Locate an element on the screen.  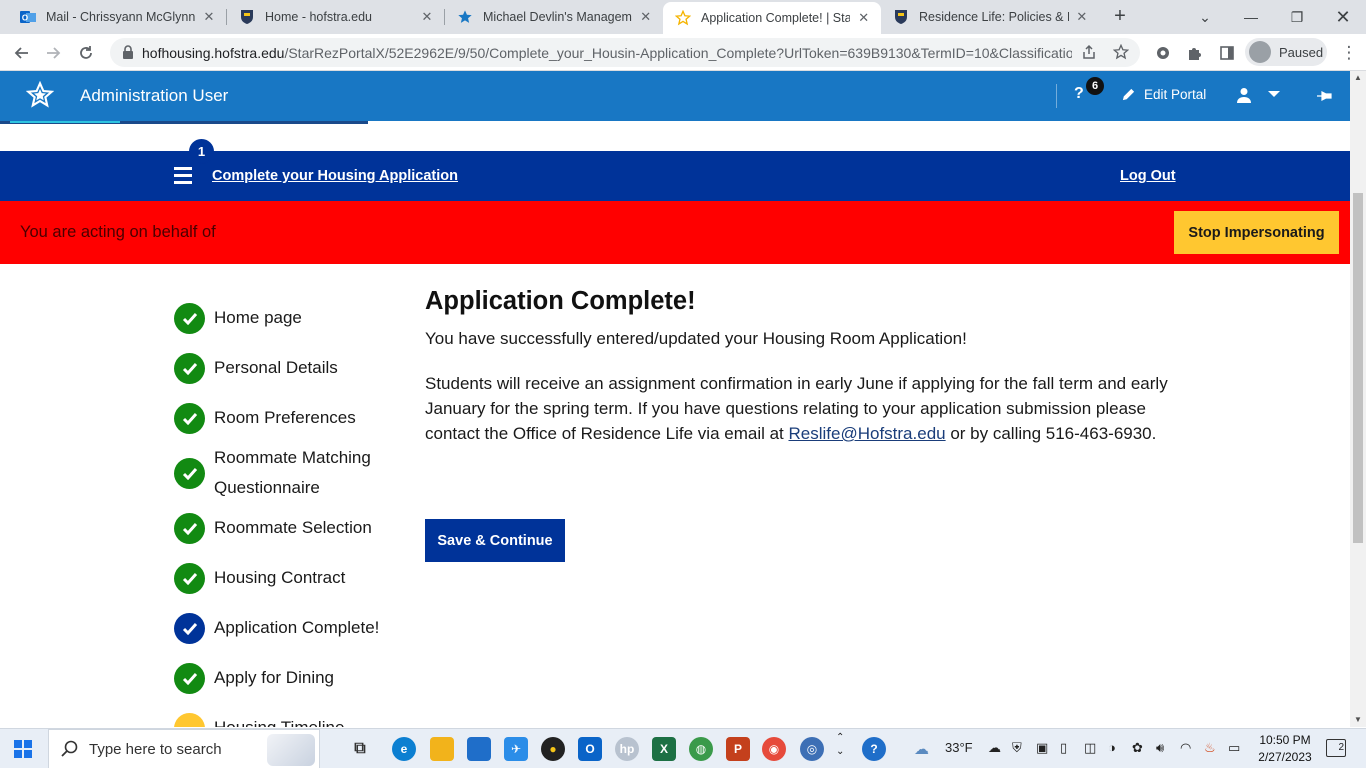
tray-app-icon: ◫ is located at coordinates (1090, 748).